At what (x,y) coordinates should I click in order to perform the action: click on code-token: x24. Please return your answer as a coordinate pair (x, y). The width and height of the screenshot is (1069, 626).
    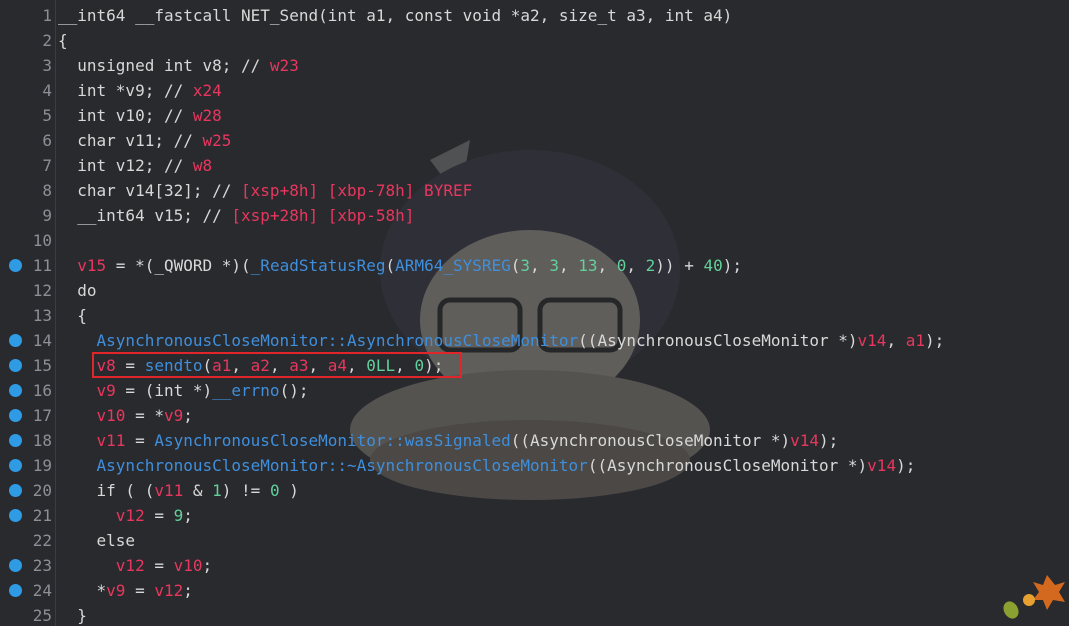
    Looking at the image, I should click on (207, 90).